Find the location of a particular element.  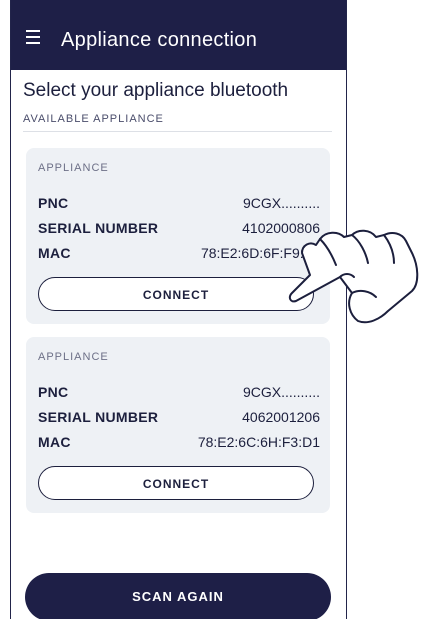

page-title: Appliance connection is located at coordinates (159, 40).